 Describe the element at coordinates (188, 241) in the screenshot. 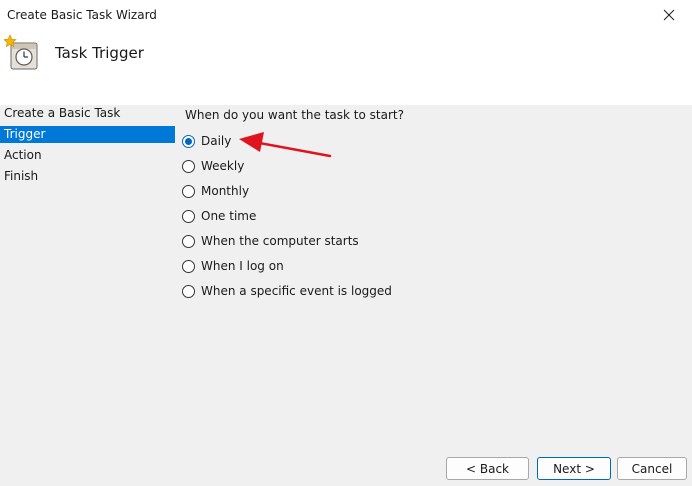

I see `computer-starts-radio` at that location.